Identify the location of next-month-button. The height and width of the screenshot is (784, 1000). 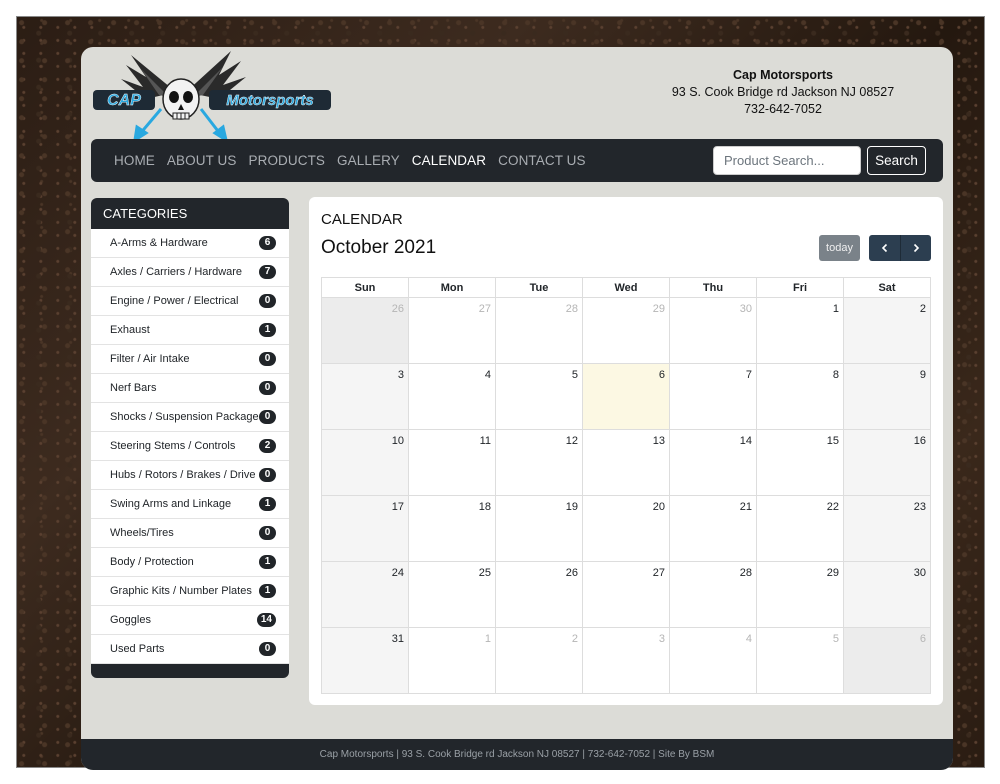
(915, 248).